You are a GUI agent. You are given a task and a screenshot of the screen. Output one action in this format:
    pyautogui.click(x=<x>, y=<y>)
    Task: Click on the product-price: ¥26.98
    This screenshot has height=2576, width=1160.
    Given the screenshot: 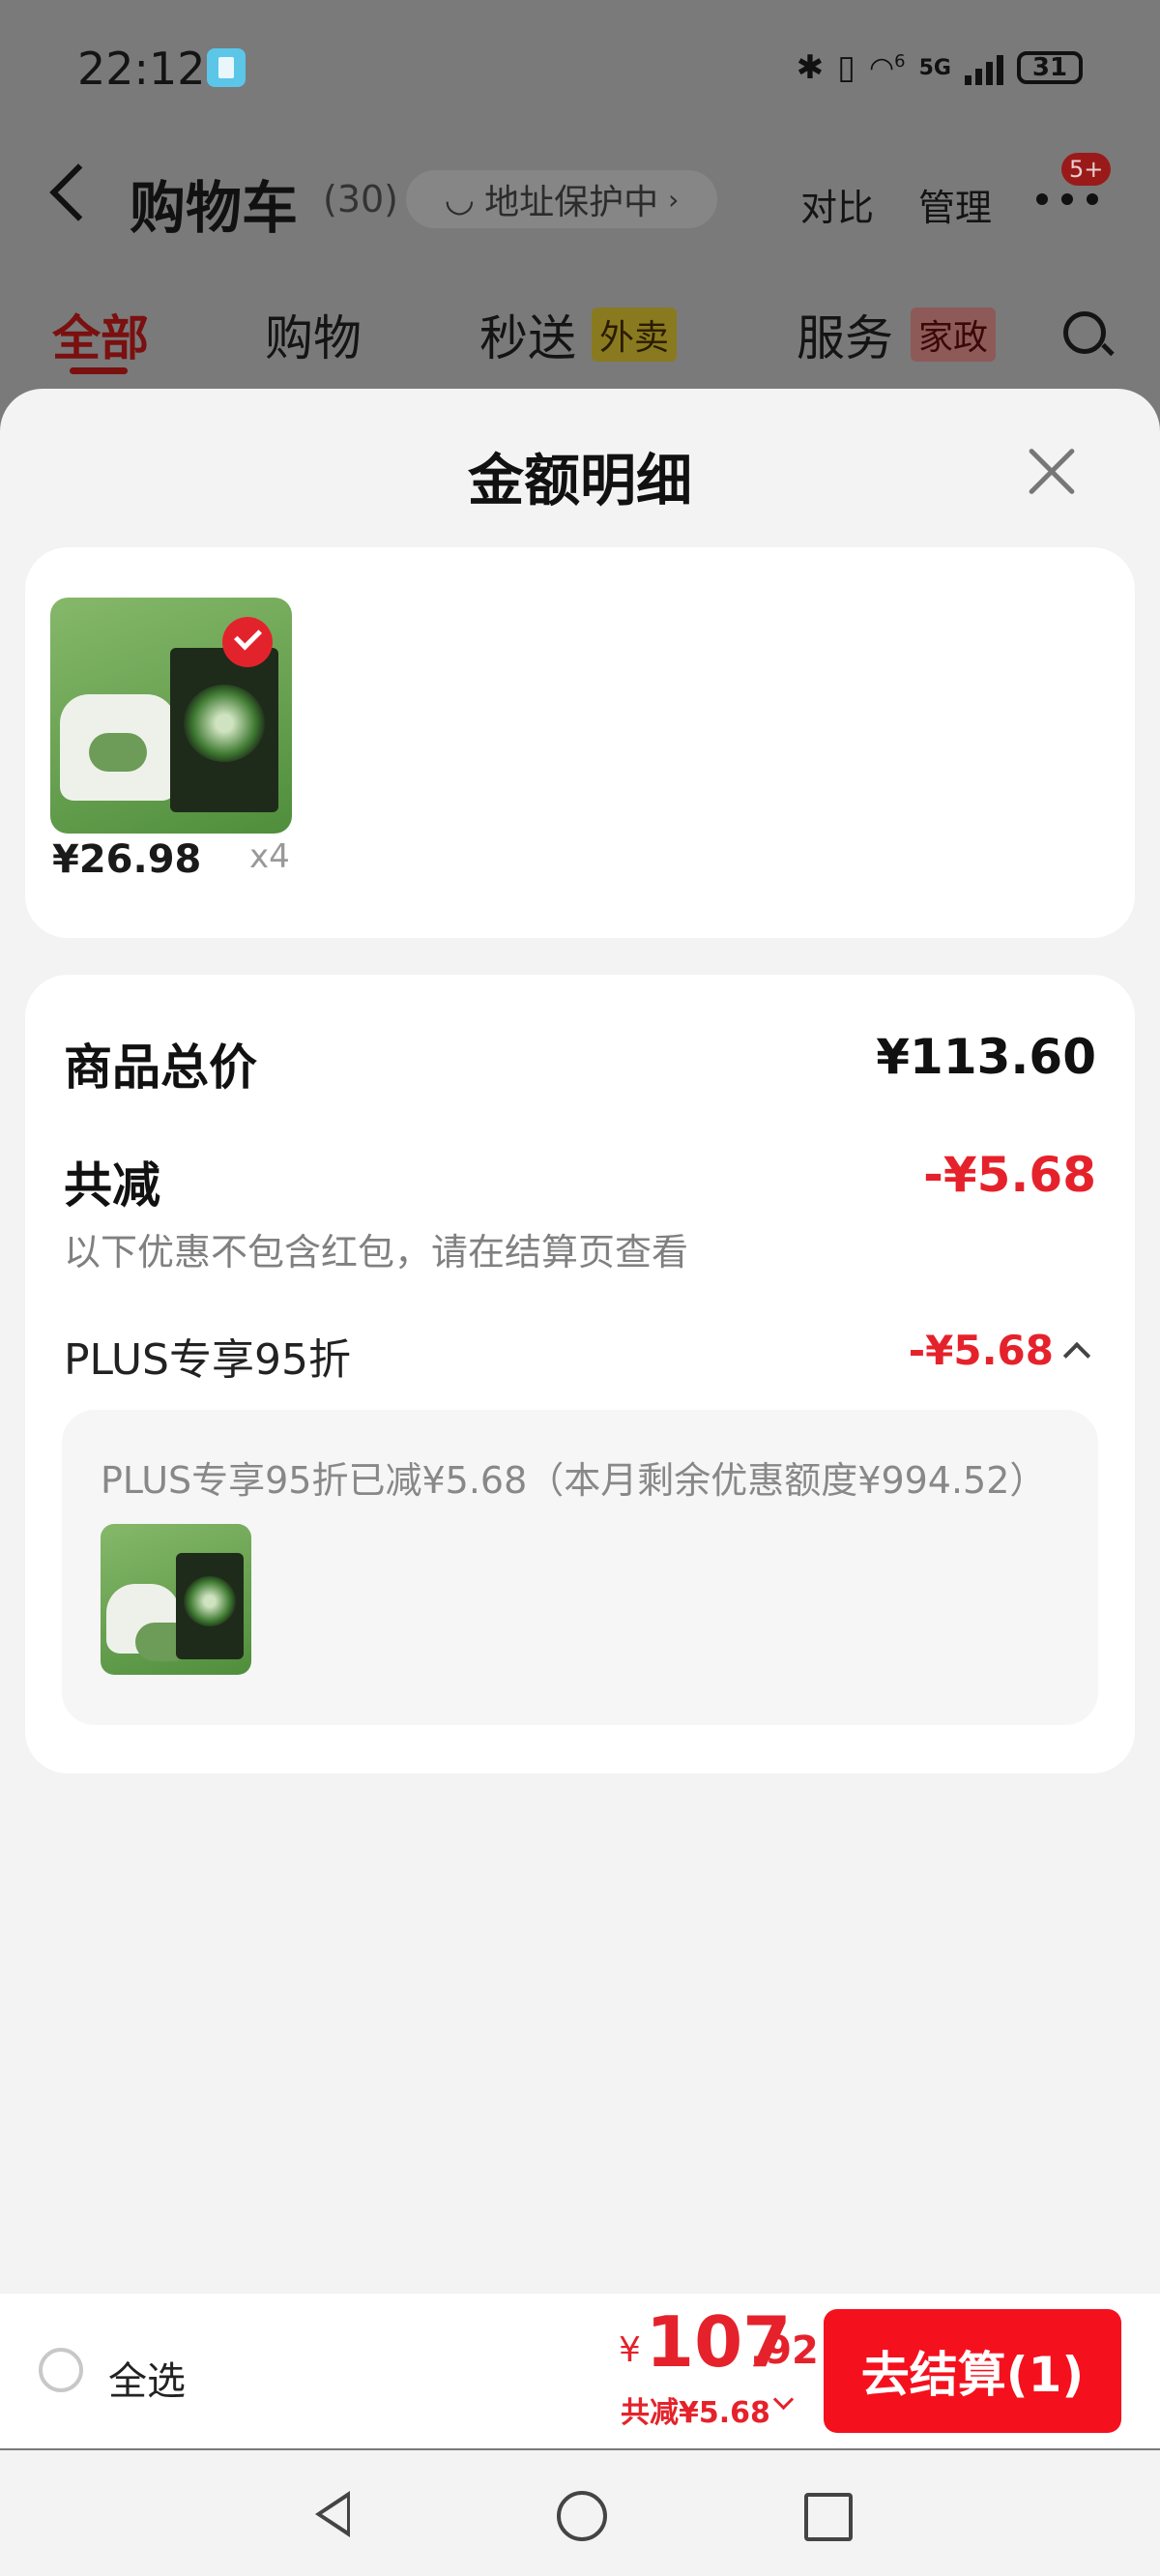 What is the action you would take?
    pyautogui.click(x=127, y=859)
    